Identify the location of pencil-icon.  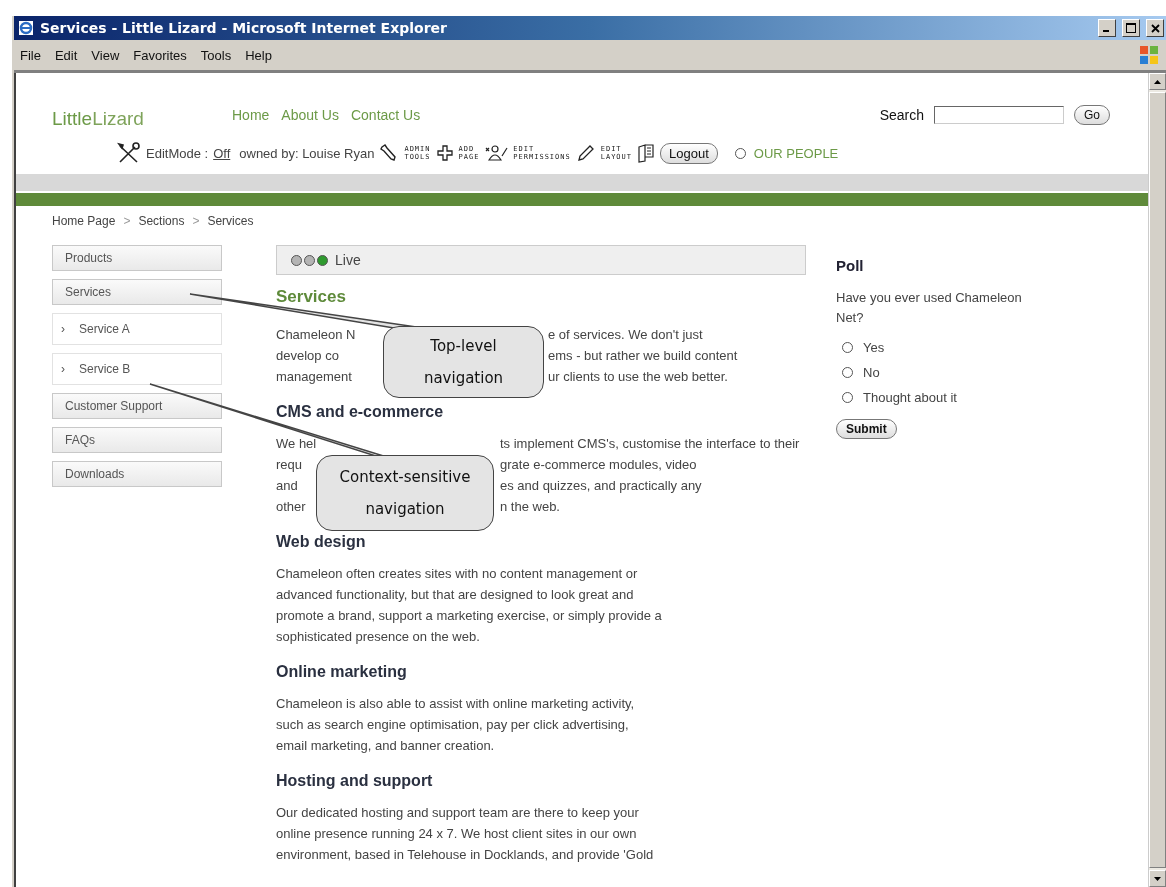
(585, 153).